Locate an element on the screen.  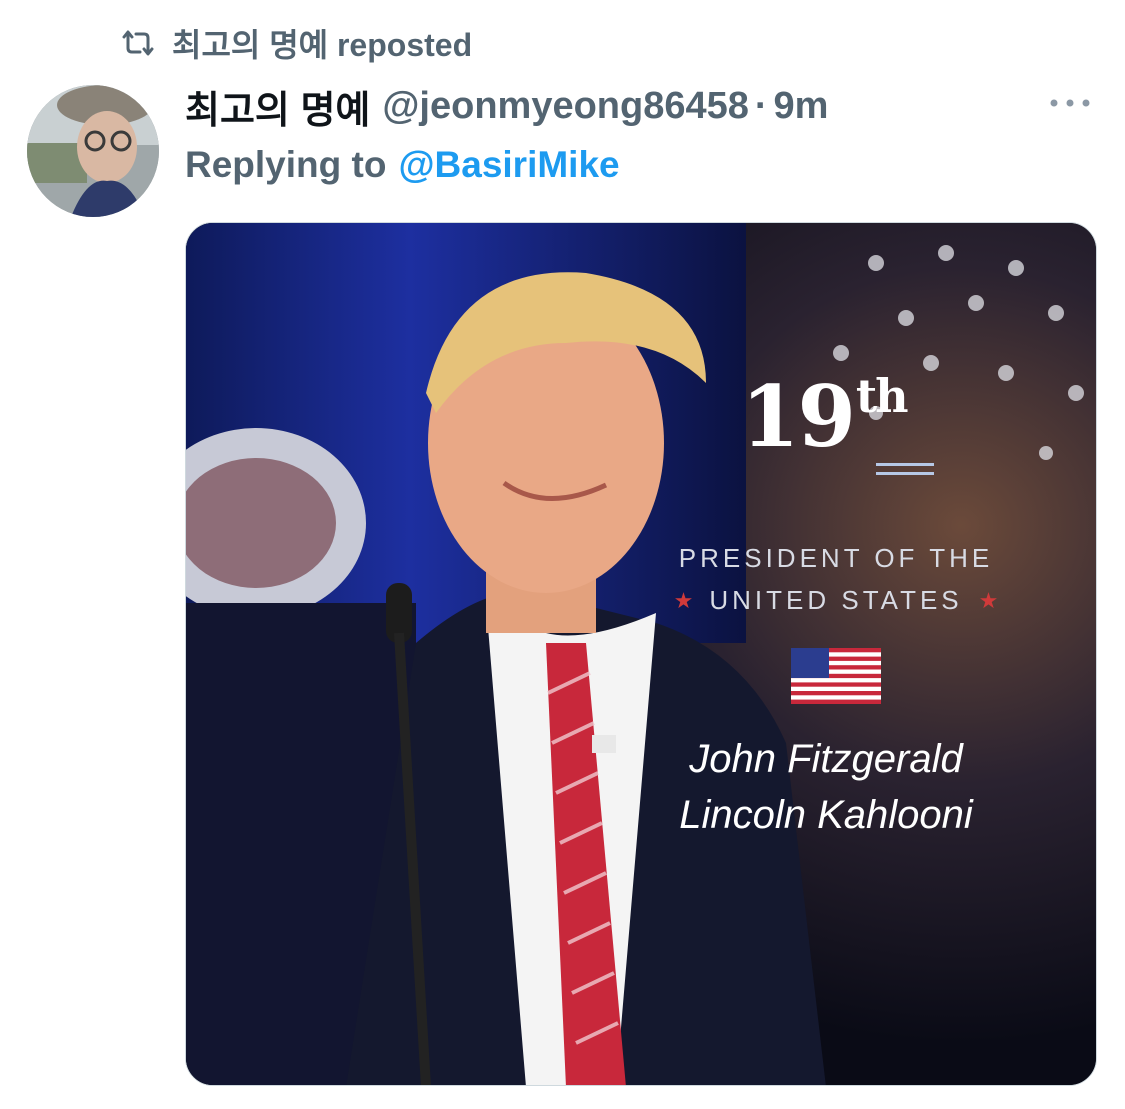
title-line-1: PRESIDENT OF THE is located at coordinates (836, 558).